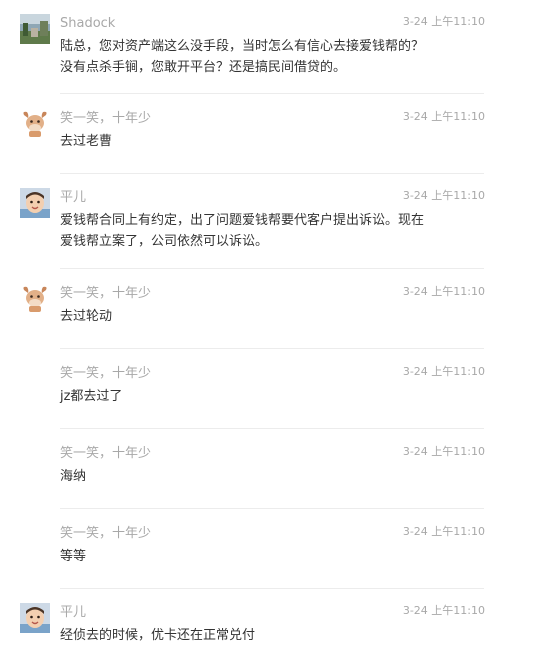 This screenshot has width=533, height=657. What do you see at coordinates (270, 141) in the screenshot?
I see `comment-text: 去过老曹` at bounding box center [270, 141].